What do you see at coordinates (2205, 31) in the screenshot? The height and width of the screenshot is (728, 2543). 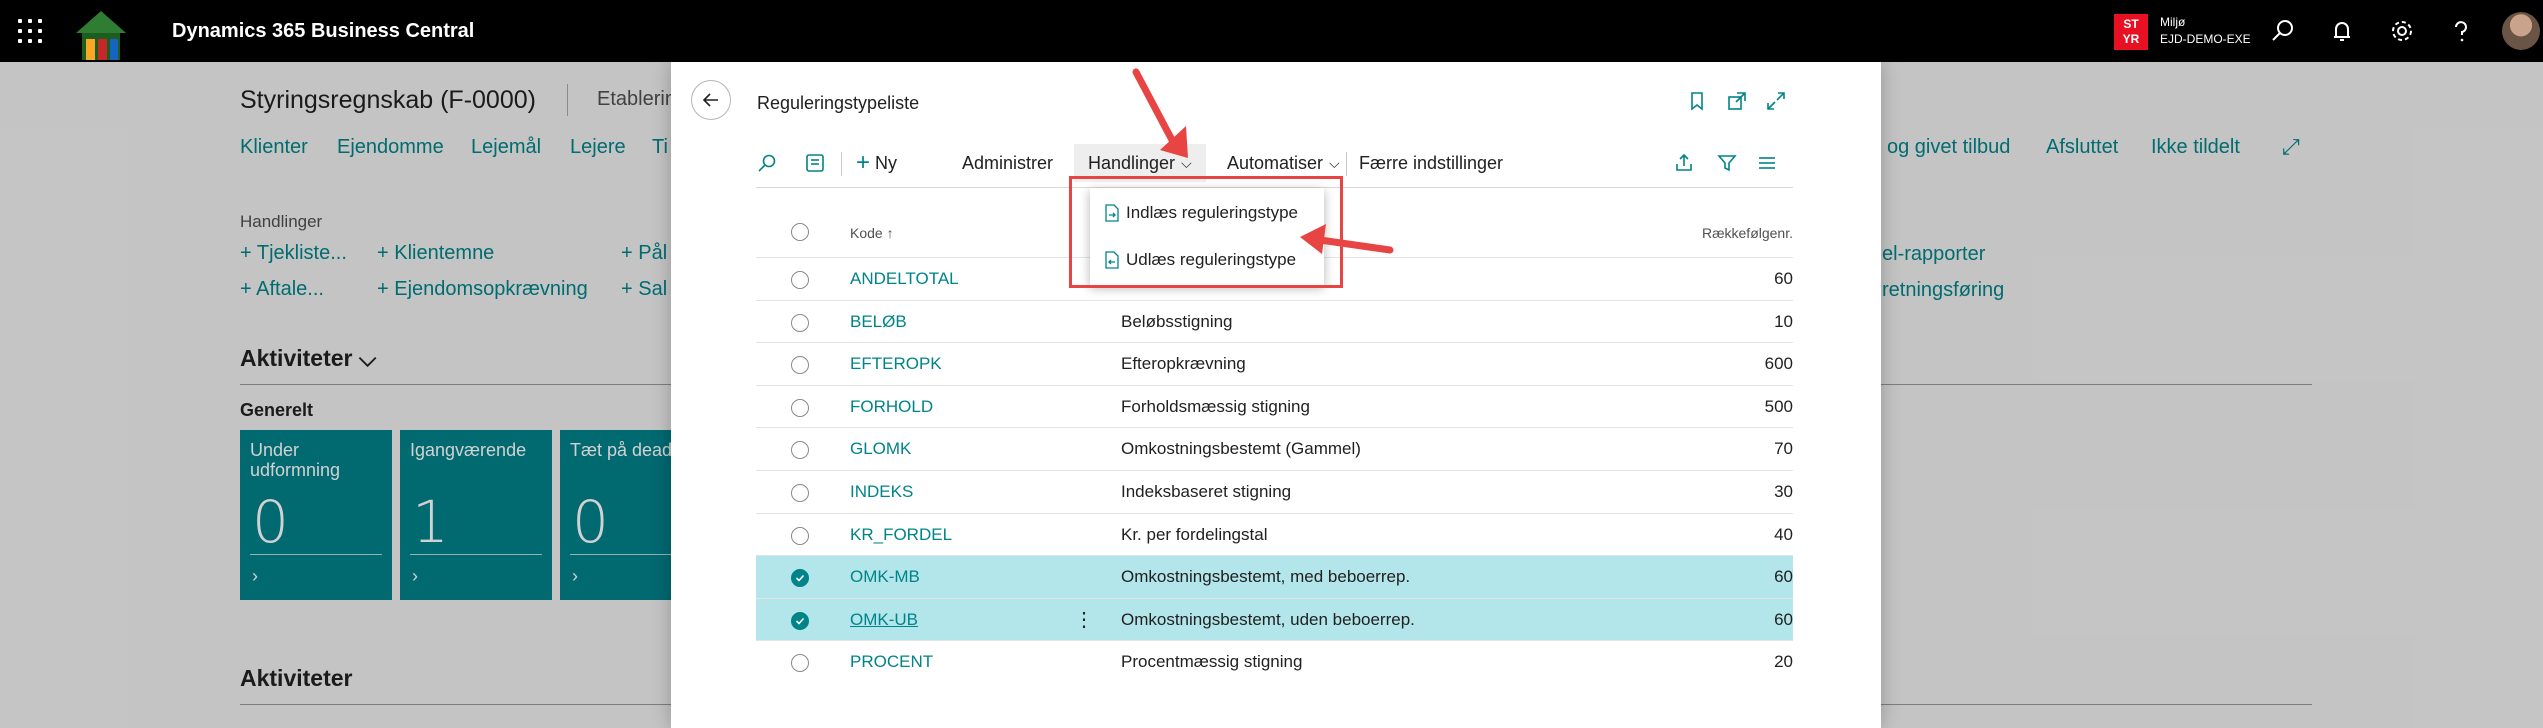 I see `environment-info: Miljø EJD-DEMO-EXE` at bounding box center [2205, 31].